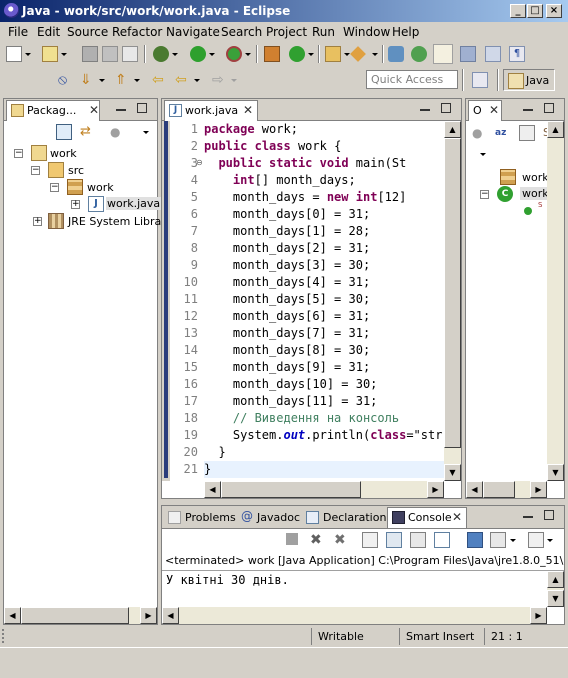  I want to click on code-line: month_days[2] = 31;, so click(324, 248).